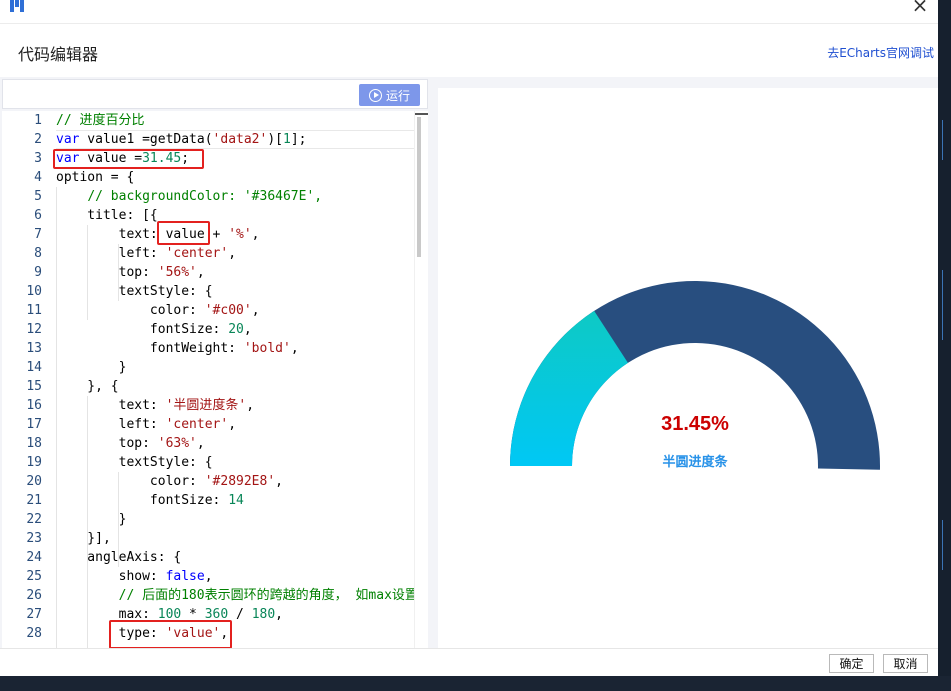 This screenshot has height=691, width=951. I want to click on run-button: 运行, so click(389, 95).